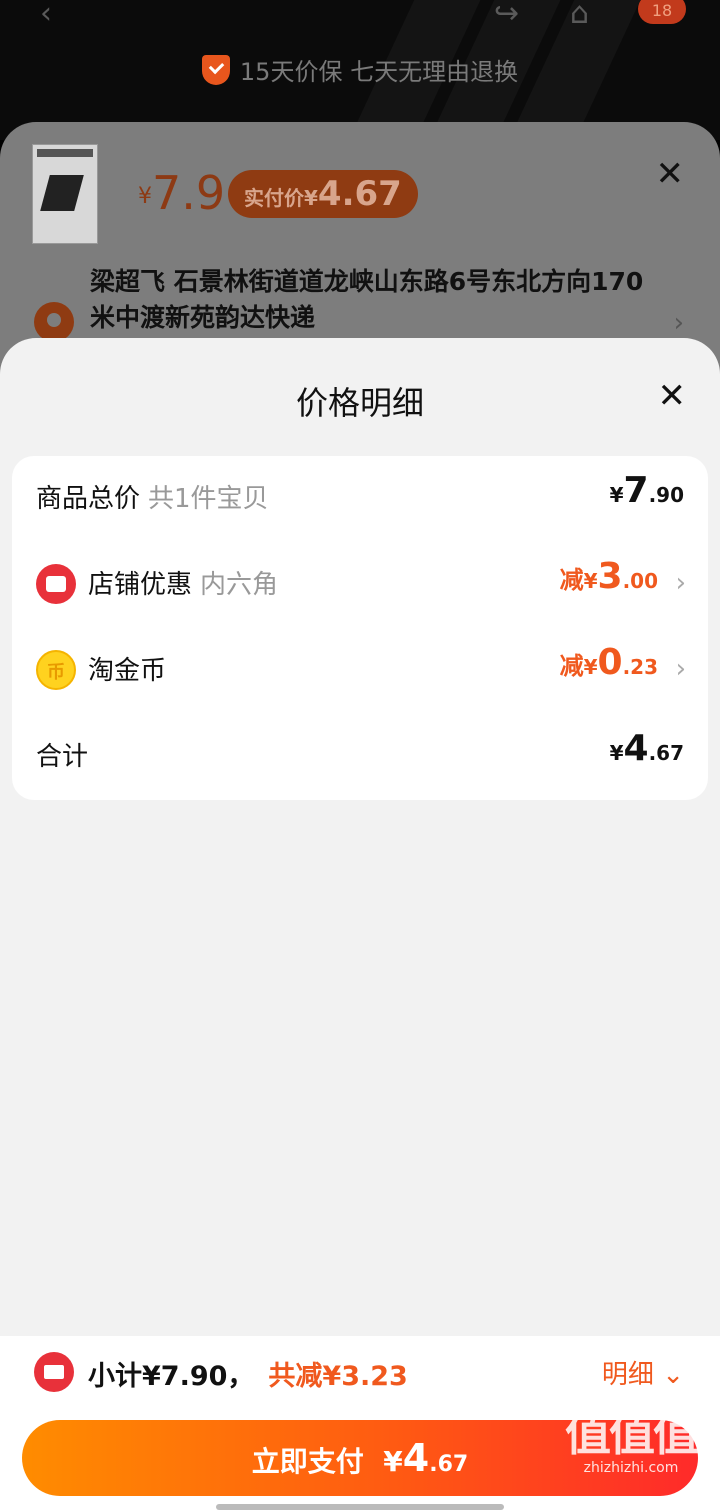 The height and width of the screenshot is (1512, 720). Describe the element at coordinates (506, 15) in the screenshot. I see `share-icon: ↪` at that location.